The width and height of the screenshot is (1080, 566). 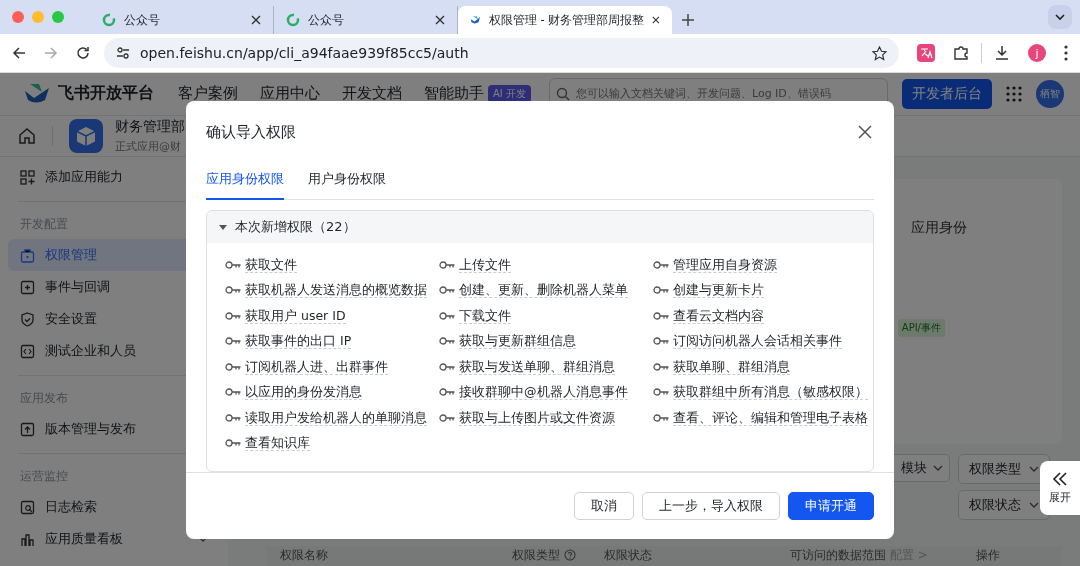 What do you see at coordinates (27, 135) in the screenshot?
I see `home-icon` at bounding box center [27, 135].